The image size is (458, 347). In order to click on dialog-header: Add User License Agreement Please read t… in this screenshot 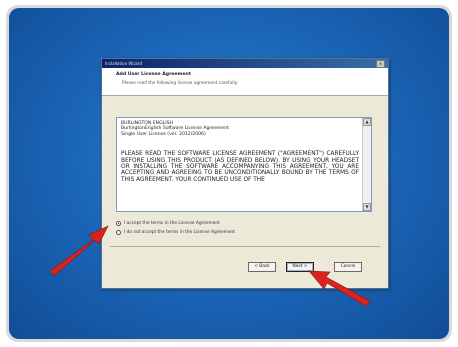, I will do `click(245, 82)`.